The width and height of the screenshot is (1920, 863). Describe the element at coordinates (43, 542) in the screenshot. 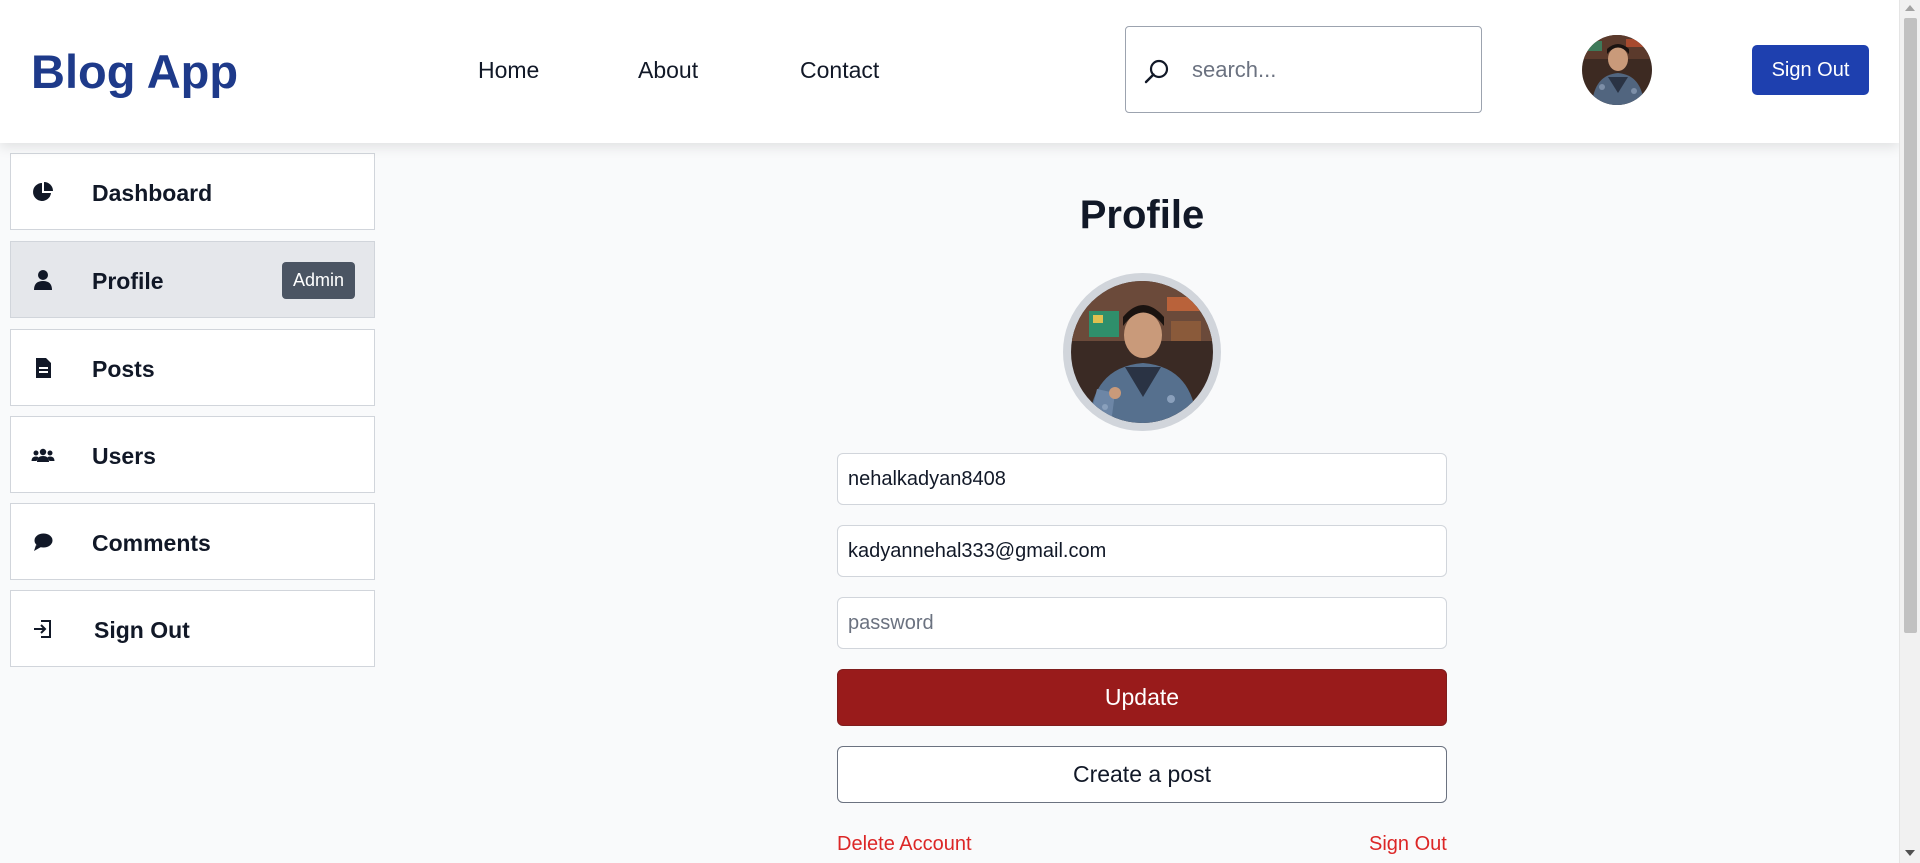

I see `chat-bubble-icon` at that location.